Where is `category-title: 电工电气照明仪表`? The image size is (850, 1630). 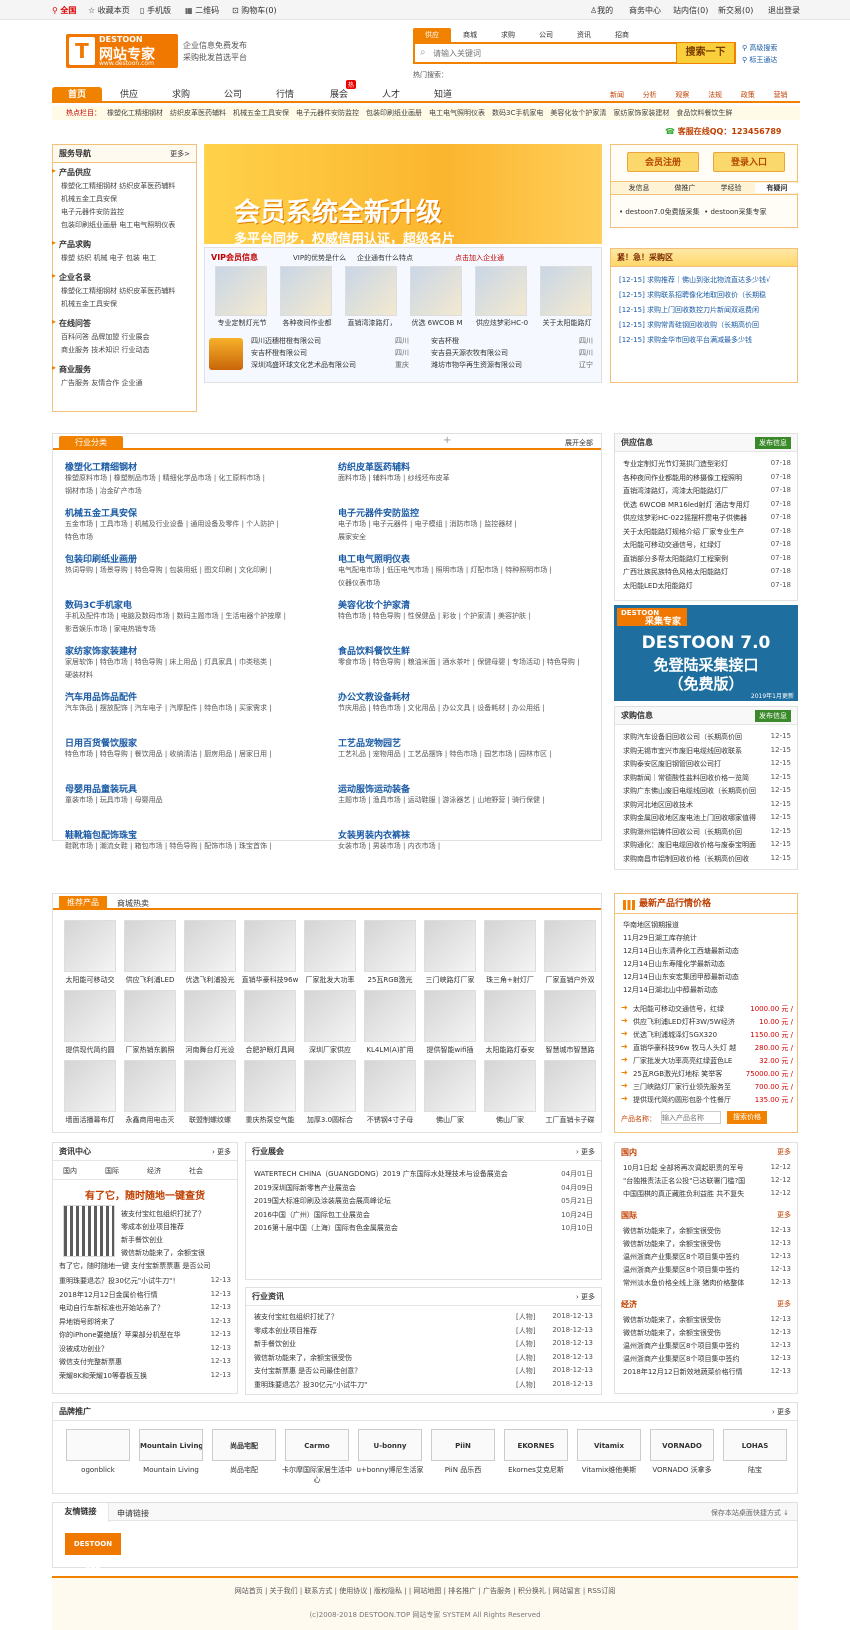 category-title: 电工电气照明仪表 is located at coordinates (374, 558).